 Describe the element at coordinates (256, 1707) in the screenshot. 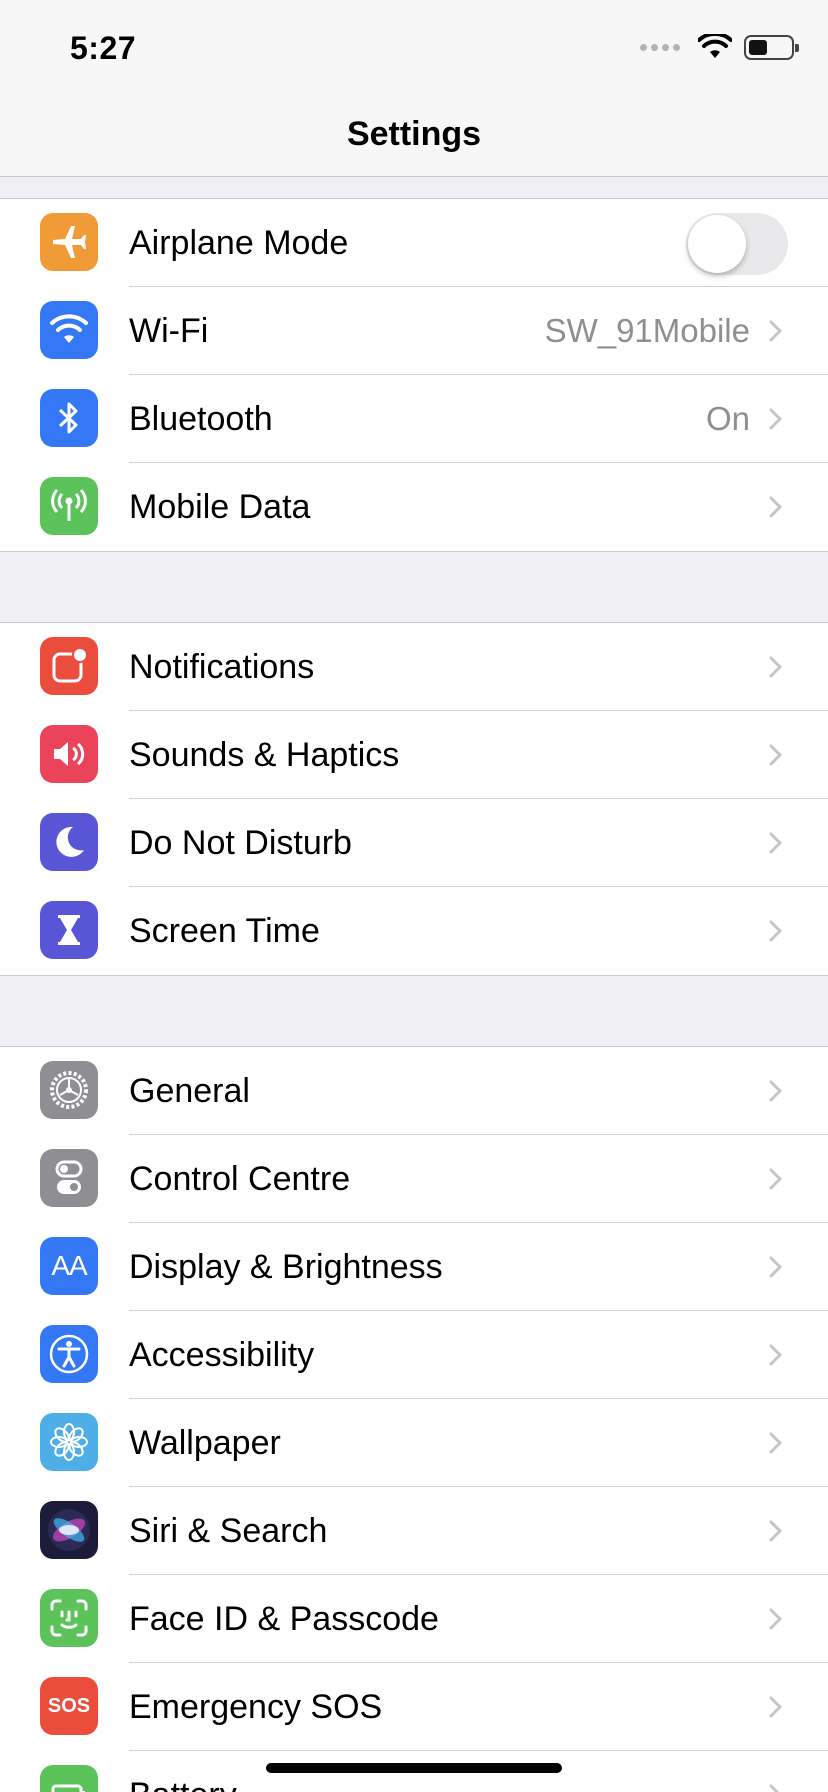

I see `settings-row-label: Emergency SOS` at that location.